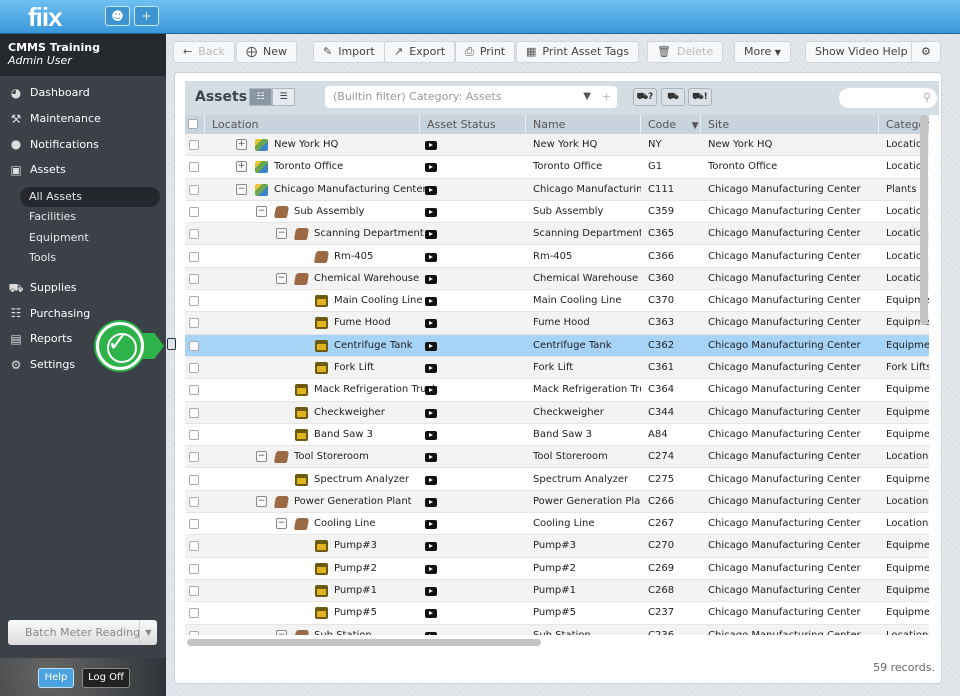  What do you see at coordinates (344, 524) in the screenshot?
I see `cell-location: Cooling Line` at bounding box center [344, 524].